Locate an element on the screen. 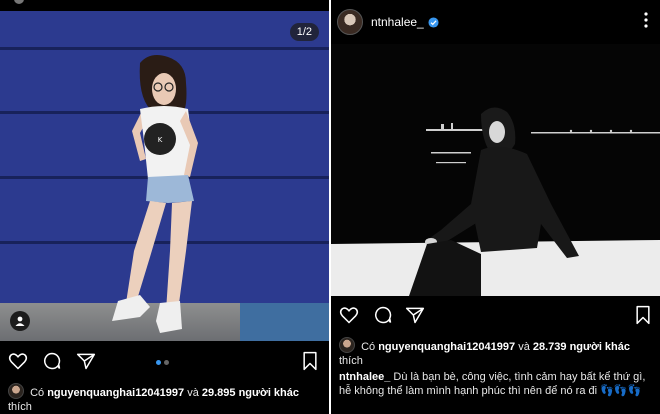 This screenshot has height=414, width=660. post-username: ntnhalee_ is located at coordinates (397, 22).